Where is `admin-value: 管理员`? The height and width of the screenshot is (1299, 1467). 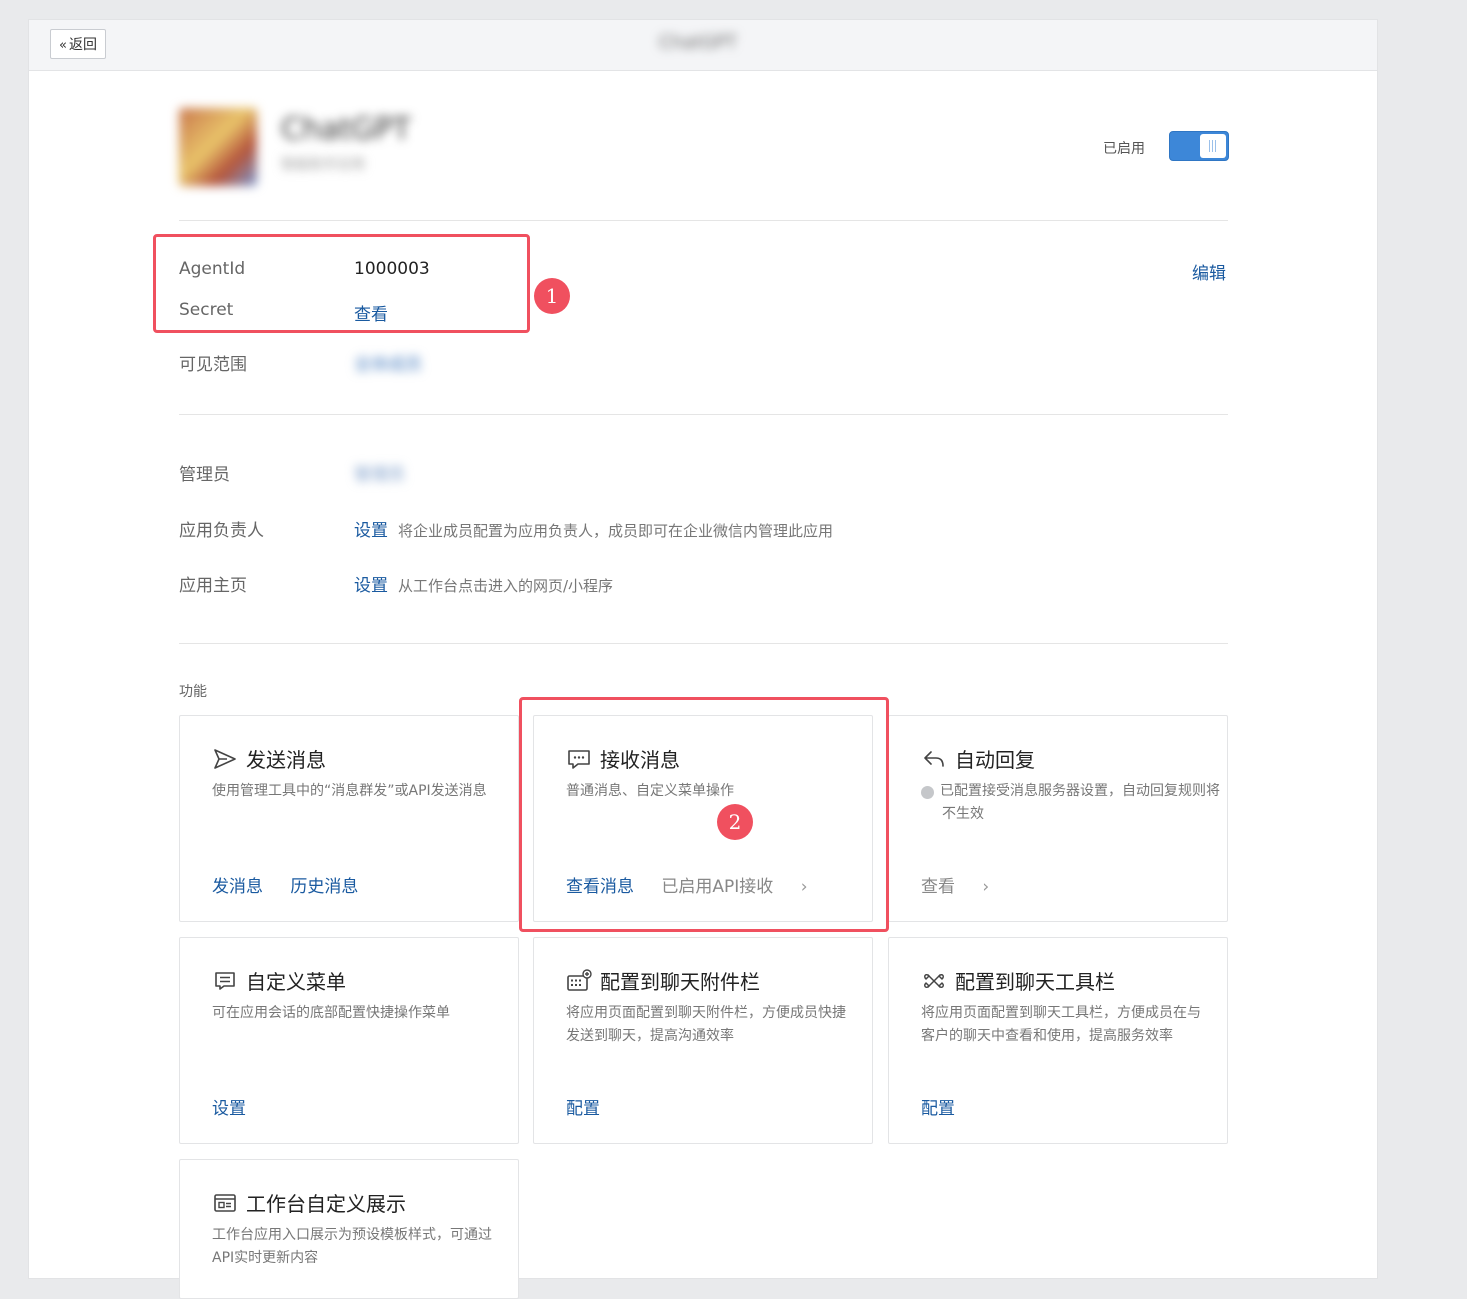 admin-value: 管理员 is located at coordinates (379, 475).